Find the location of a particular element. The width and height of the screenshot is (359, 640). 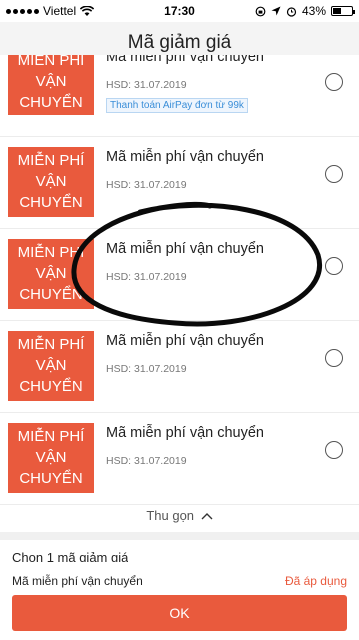

page-title: Mã giảm giá is located at coordinates (179, 42).